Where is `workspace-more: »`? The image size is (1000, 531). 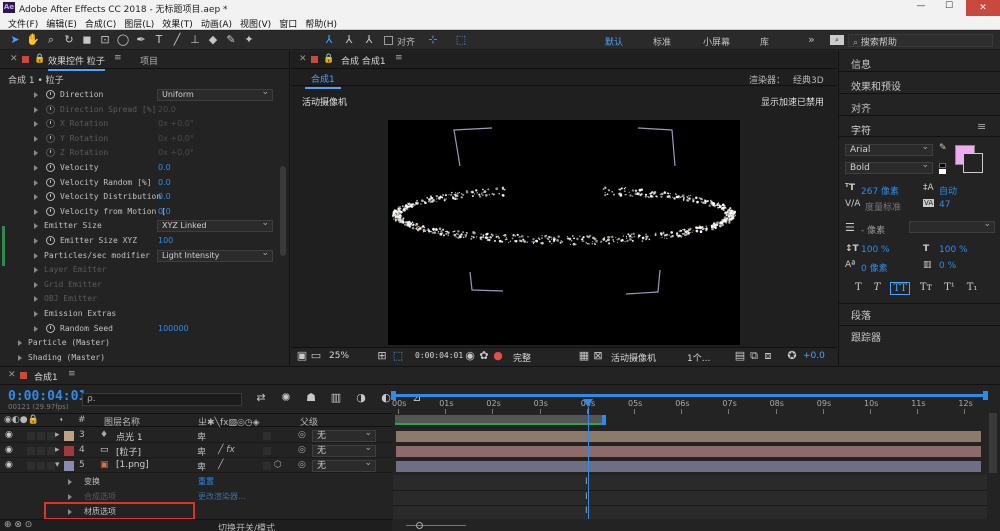 workspace-more: » is located at coordinates (811, 39).